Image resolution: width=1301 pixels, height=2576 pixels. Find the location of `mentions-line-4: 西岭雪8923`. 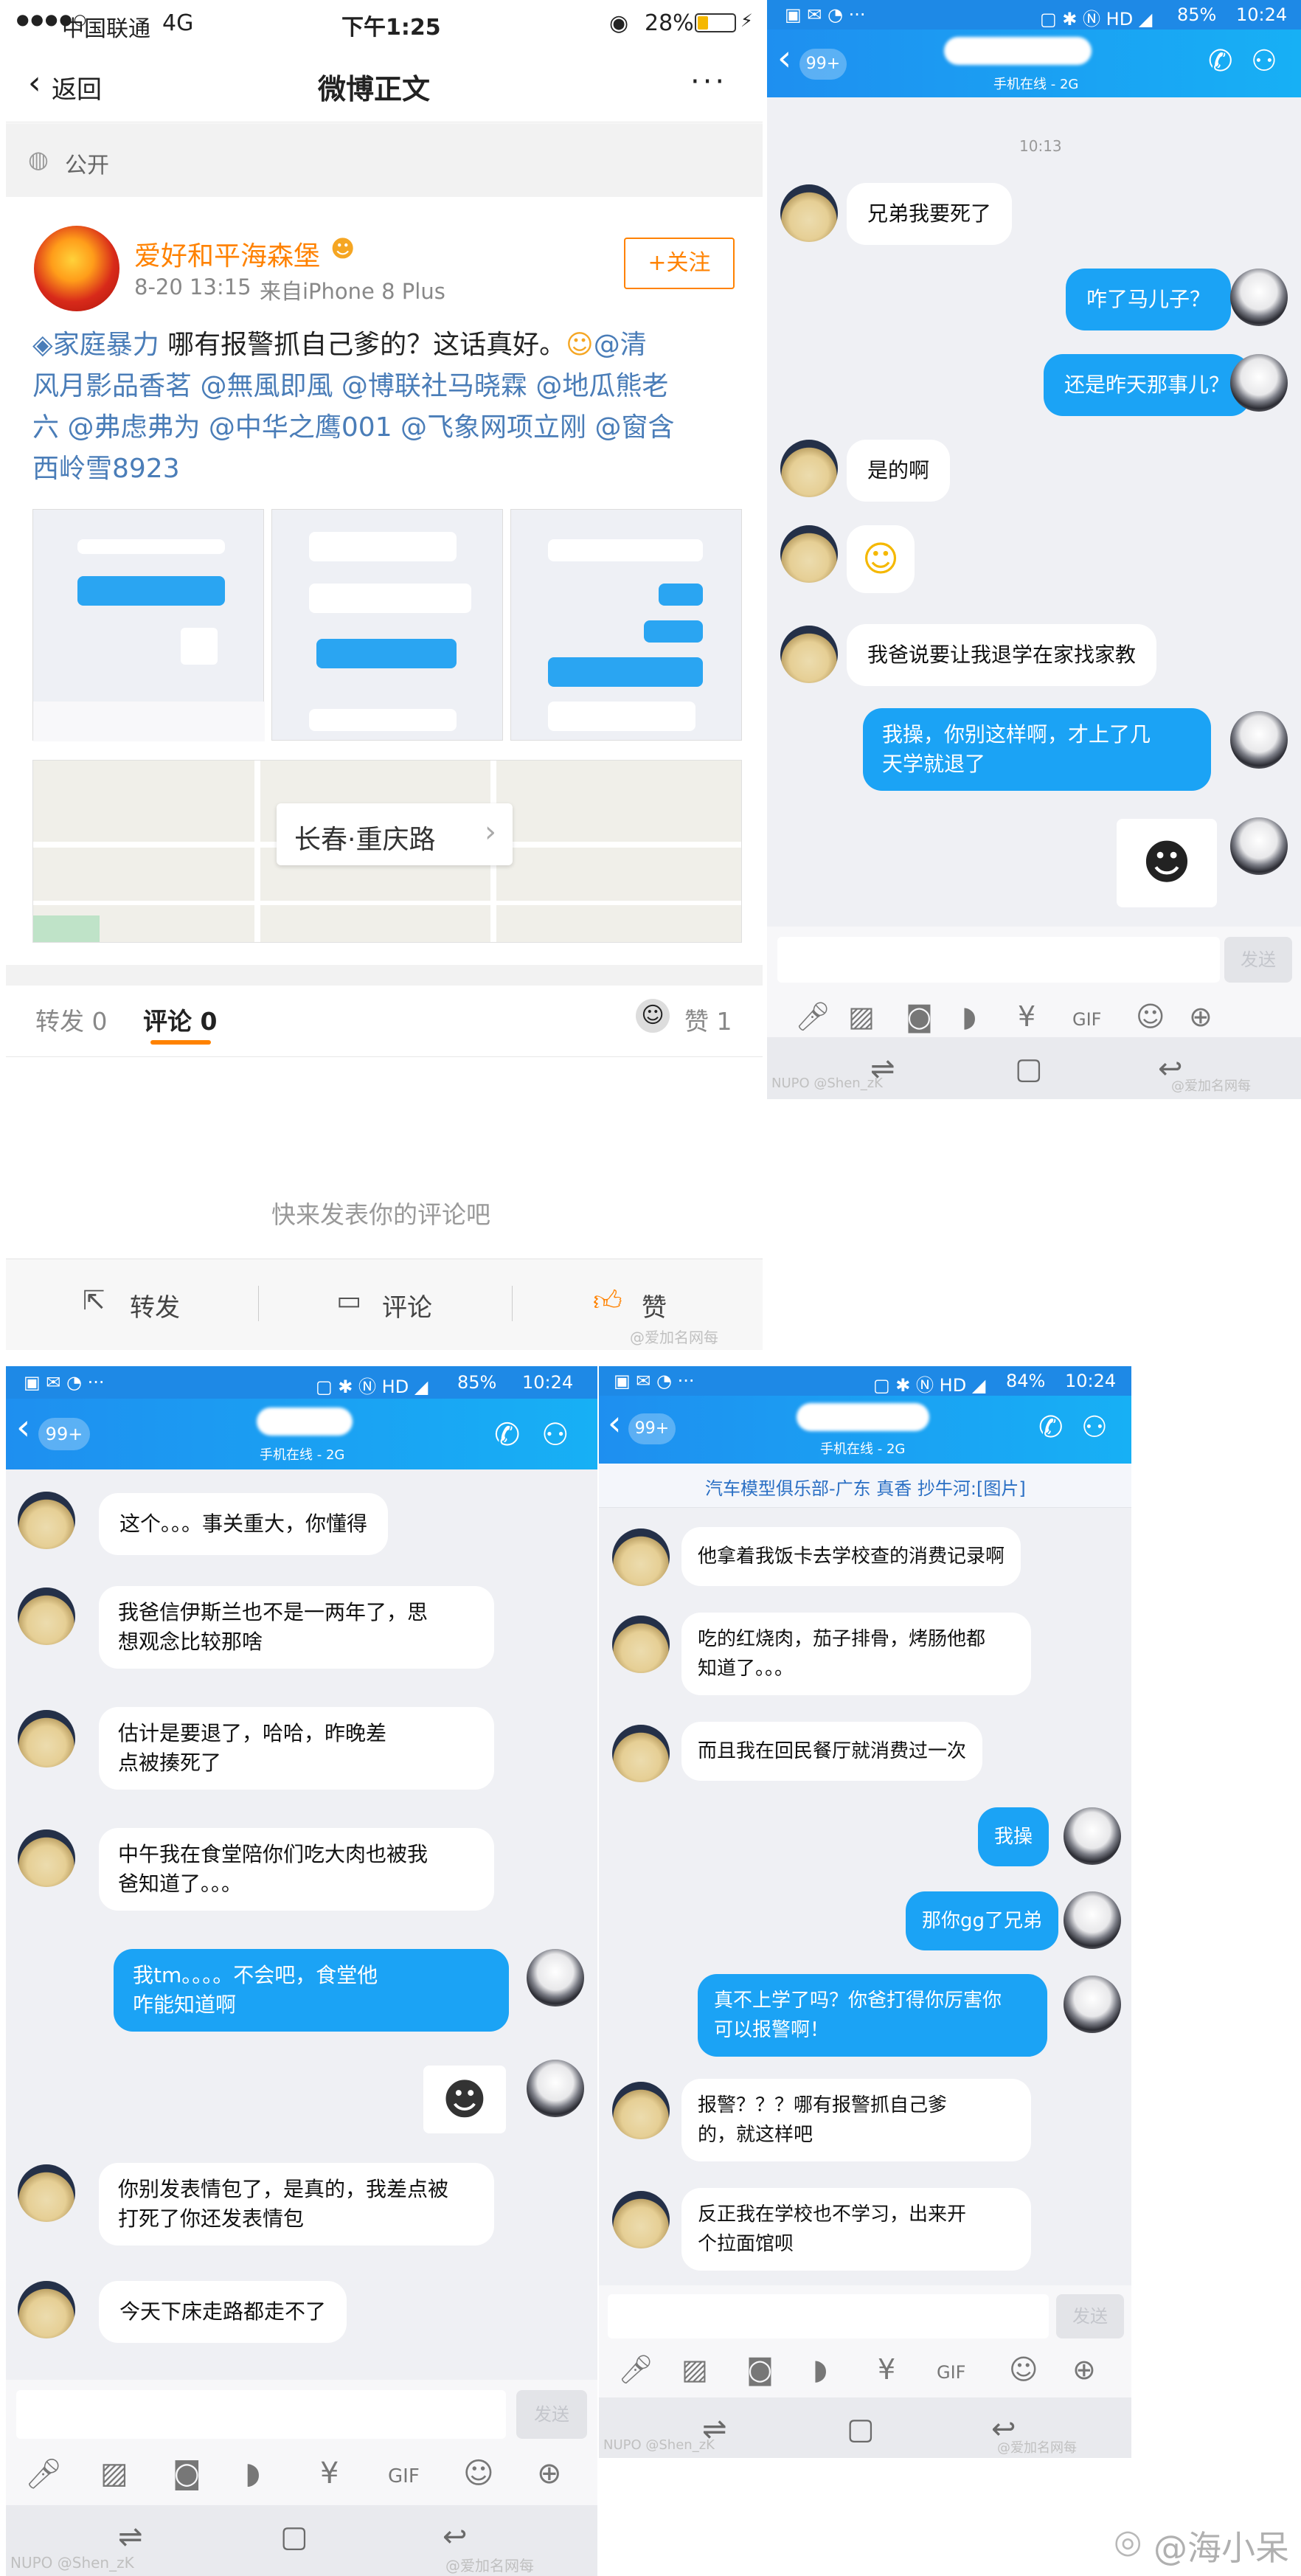

mentions-line-4: 西岭雪8923 is located at coordinates (386, 470).